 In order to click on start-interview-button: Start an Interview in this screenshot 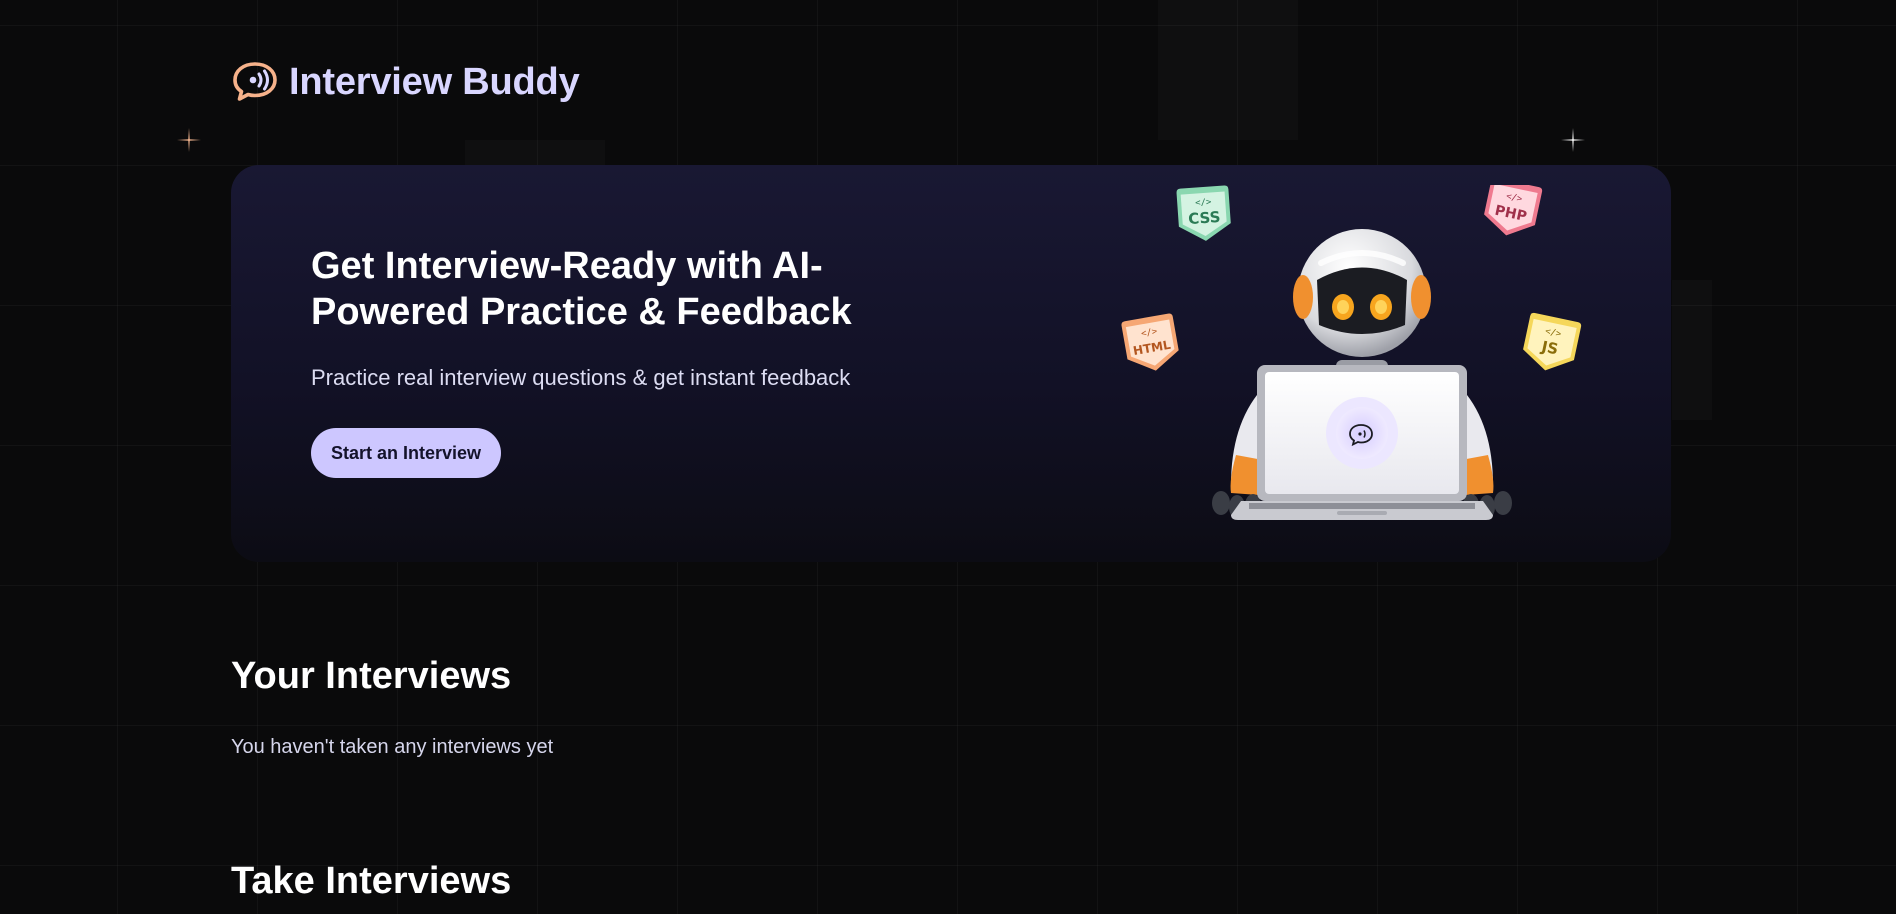, I will do `click(406, 453)`.